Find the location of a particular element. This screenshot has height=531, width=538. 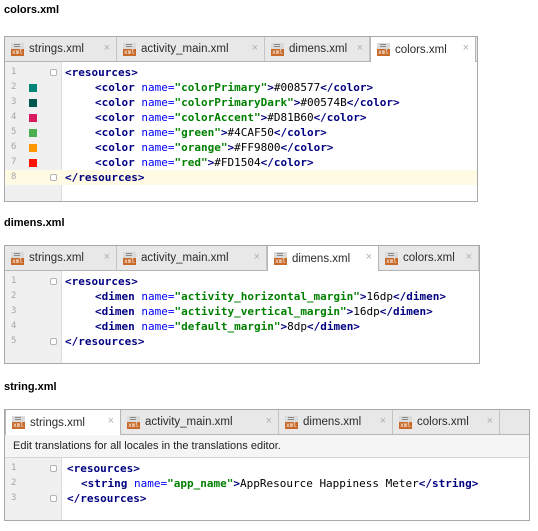

line-number: 6 is located at coordinates (14, 147).